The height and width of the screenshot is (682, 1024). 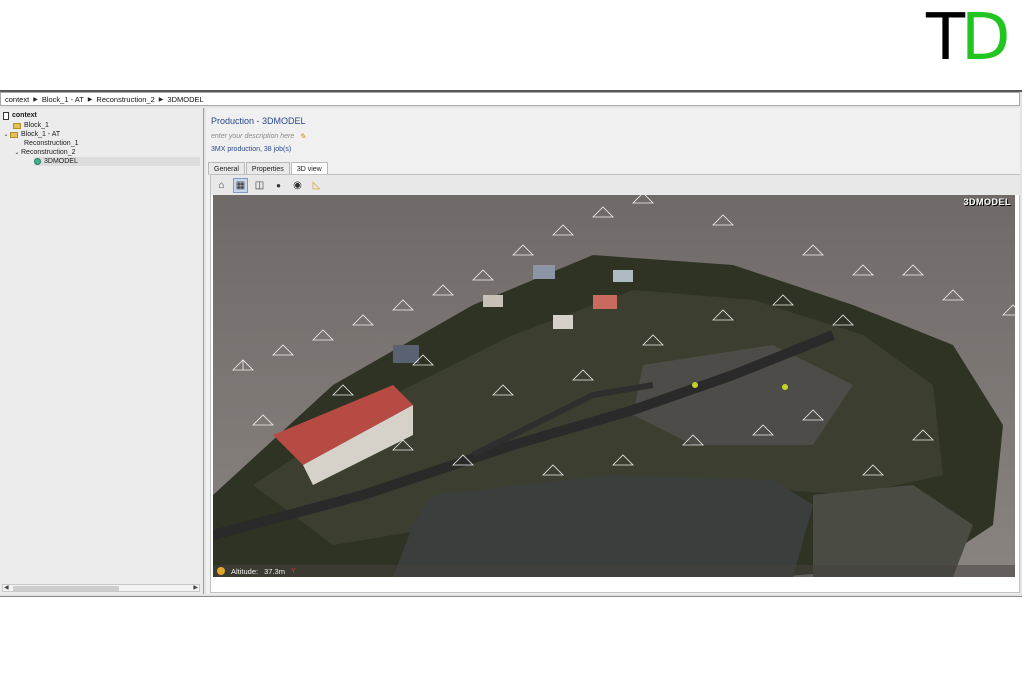 What do you see at coordinates (274, 571) in the screenshot?
I see `altitude-value: 37.3m` at bounding box center [274, 571].